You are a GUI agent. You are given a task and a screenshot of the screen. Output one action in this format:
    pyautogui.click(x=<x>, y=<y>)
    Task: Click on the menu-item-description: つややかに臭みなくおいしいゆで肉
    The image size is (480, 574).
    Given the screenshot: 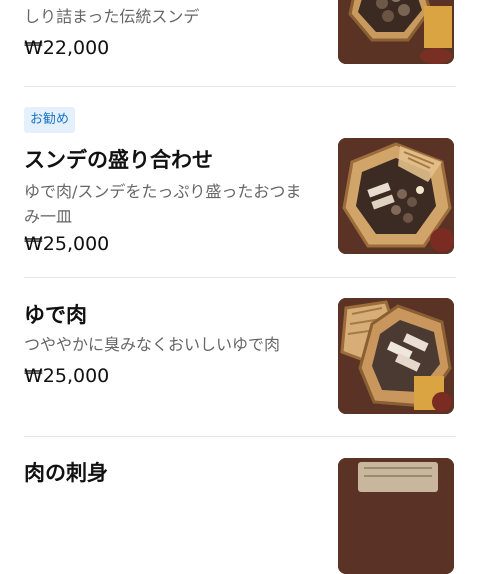 What is the action you would take?
    pyautogui.click(x=152, y=344)
    